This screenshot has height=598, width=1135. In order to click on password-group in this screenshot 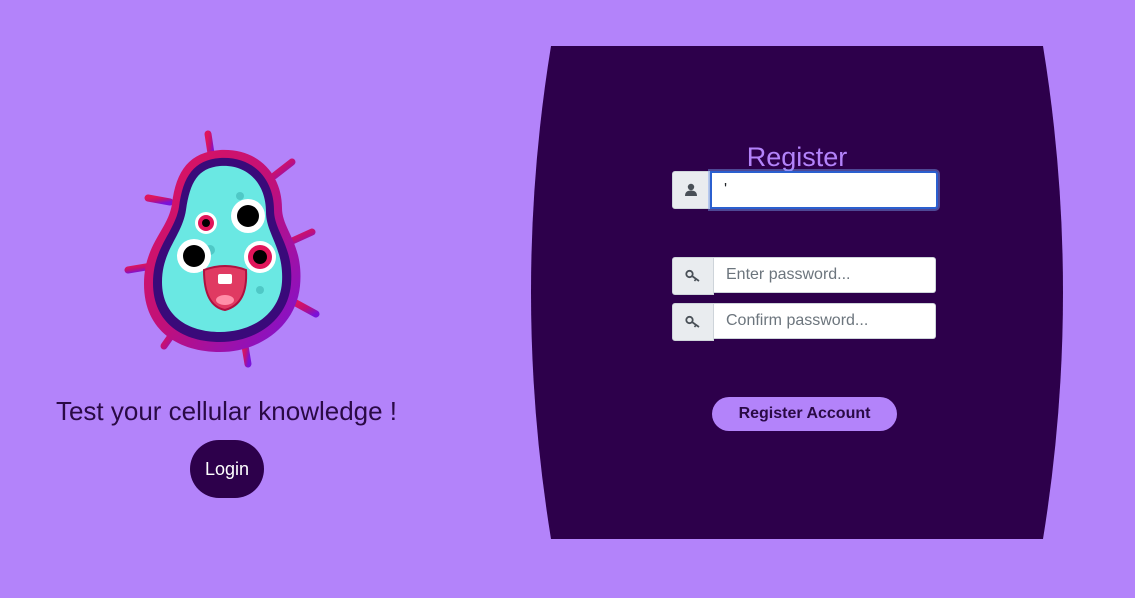, I will do `click(804, 276)`.